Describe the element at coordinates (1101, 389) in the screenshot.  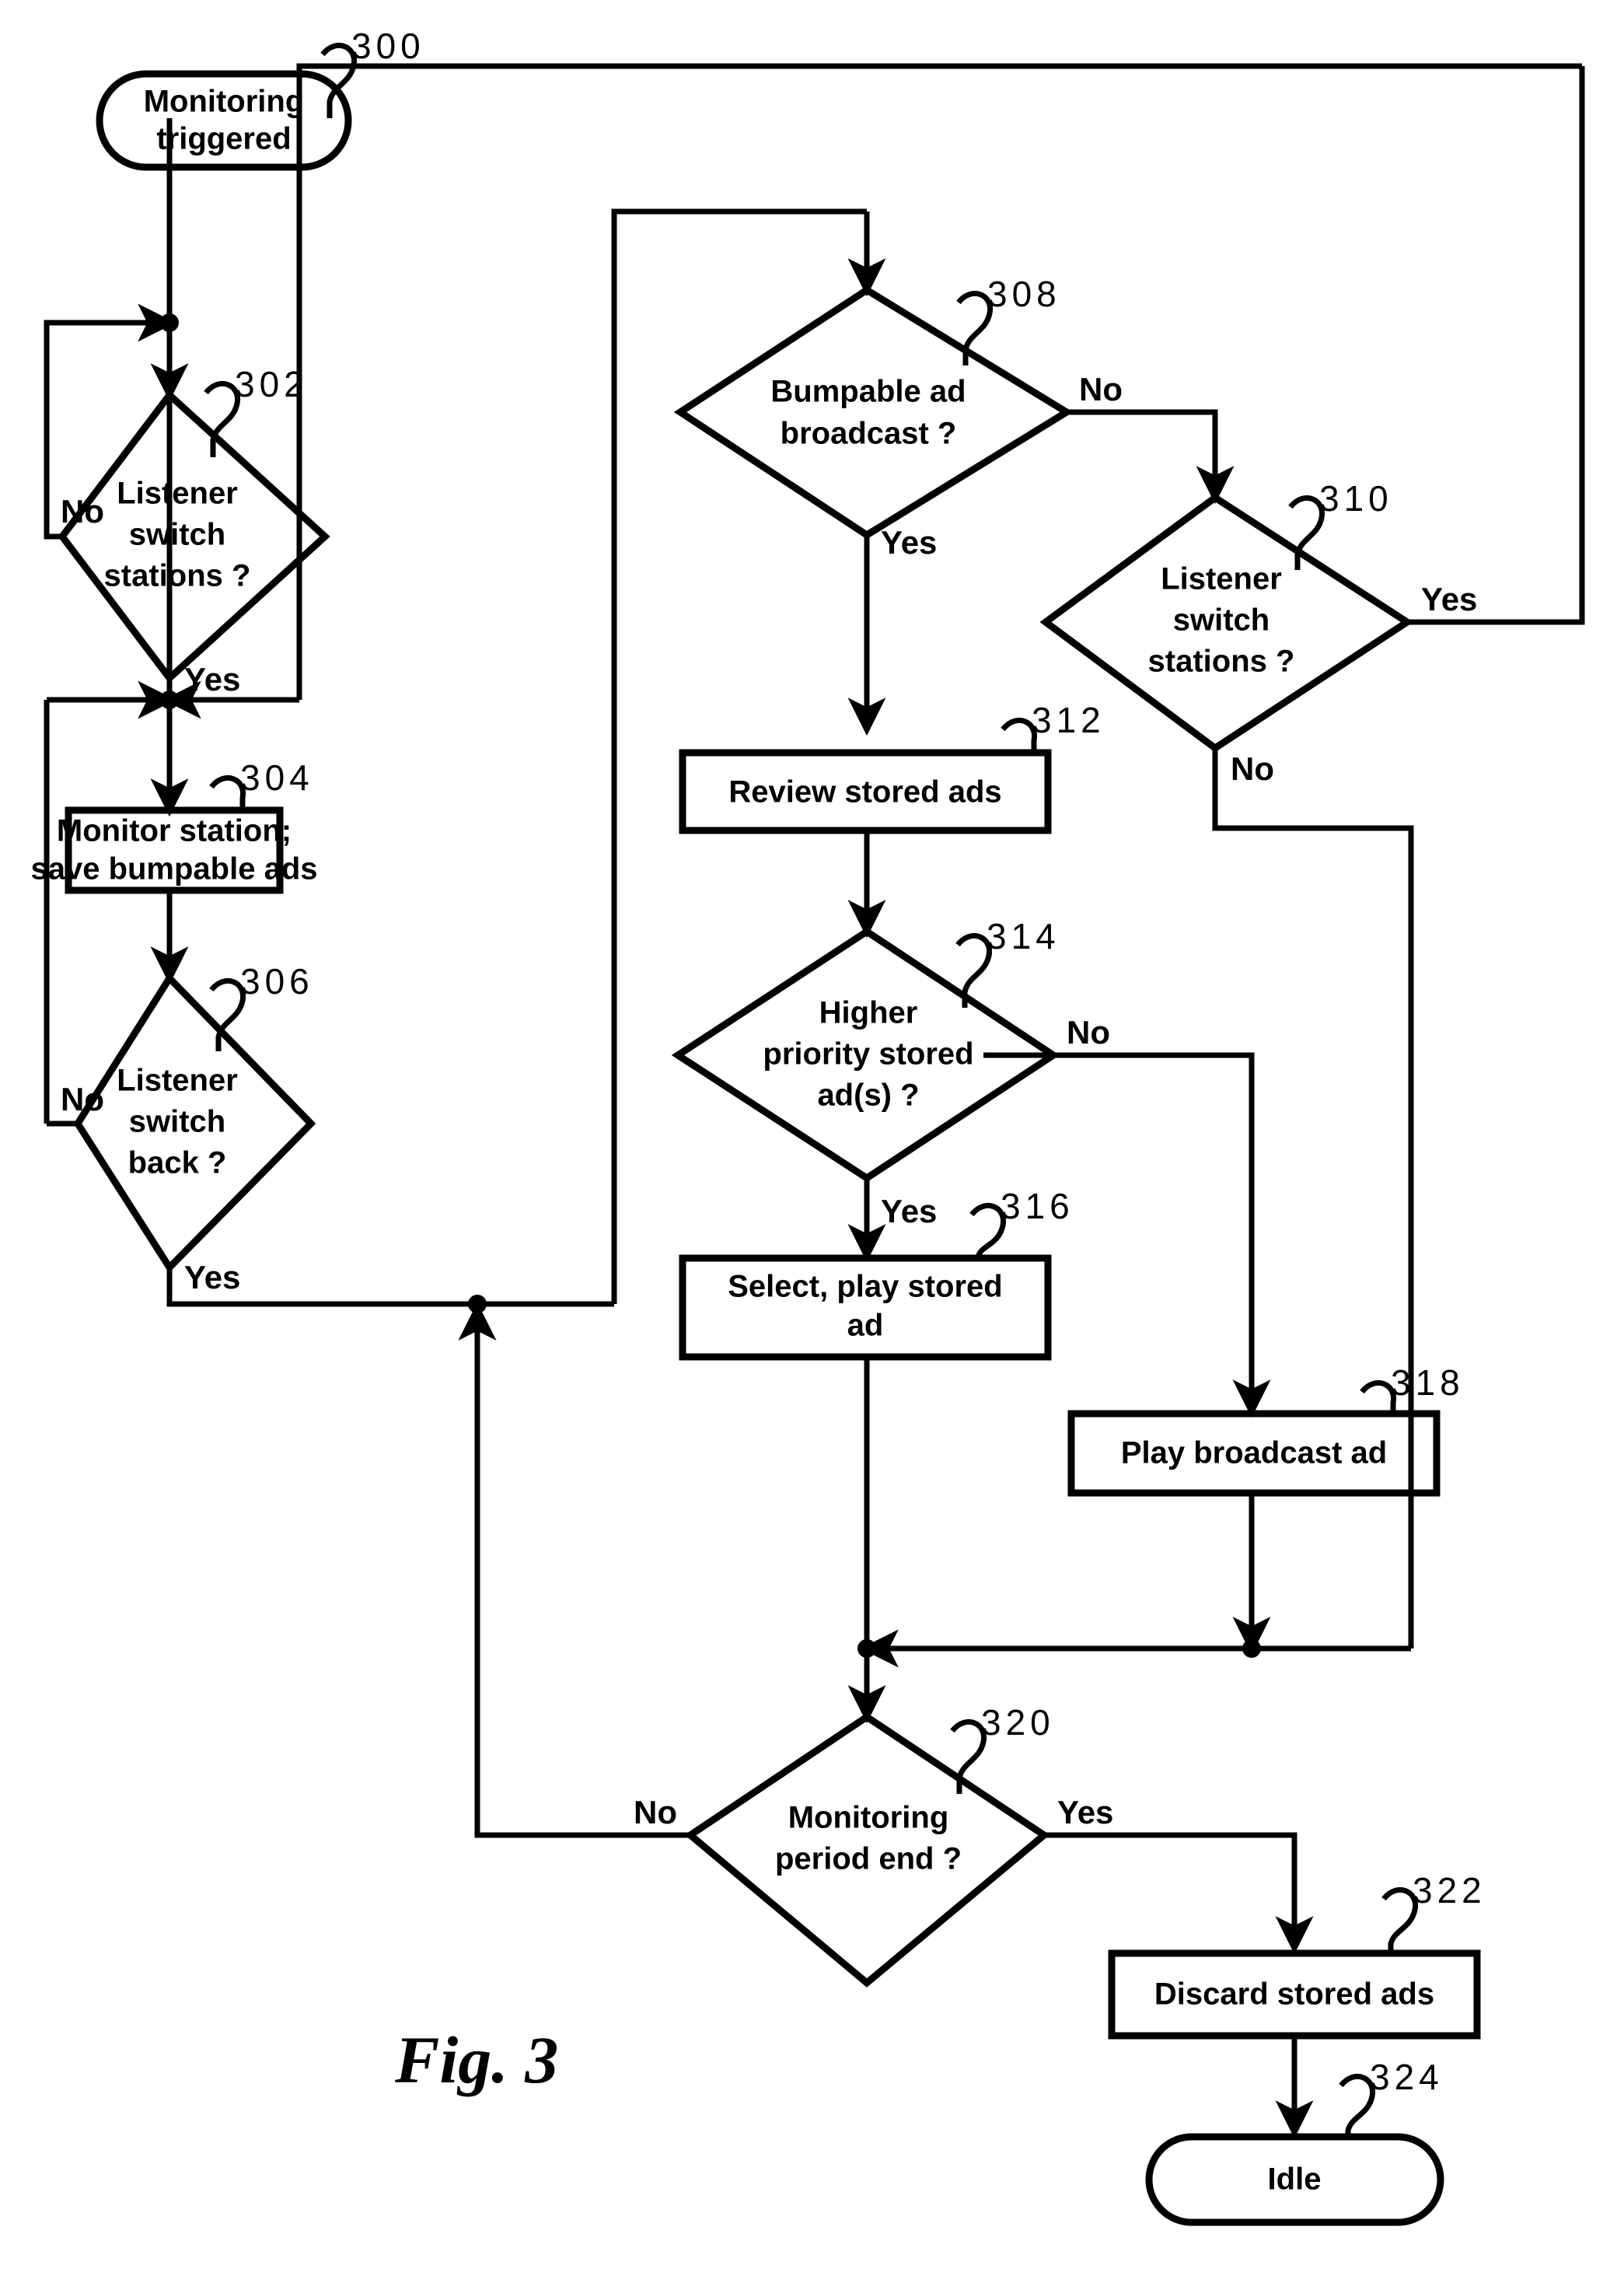
I see `branch-label-308-no: No` at that location.